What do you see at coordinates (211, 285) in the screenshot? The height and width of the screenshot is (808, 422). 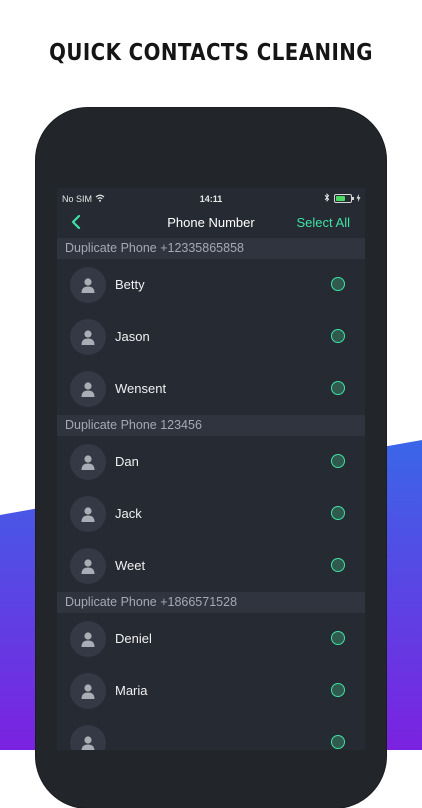 I see `contact-row: Betty` at bounding box center [211, 285].